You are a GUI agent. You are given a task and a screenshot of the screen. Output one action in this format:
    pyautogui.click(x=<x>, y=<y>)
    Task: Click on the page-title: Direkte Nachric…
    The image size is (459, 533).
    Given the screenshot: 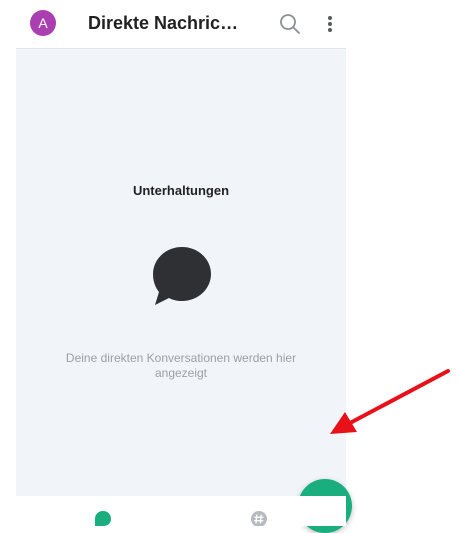 What is the action you would take?
    pyautogui.click(x=163, y=23)
    